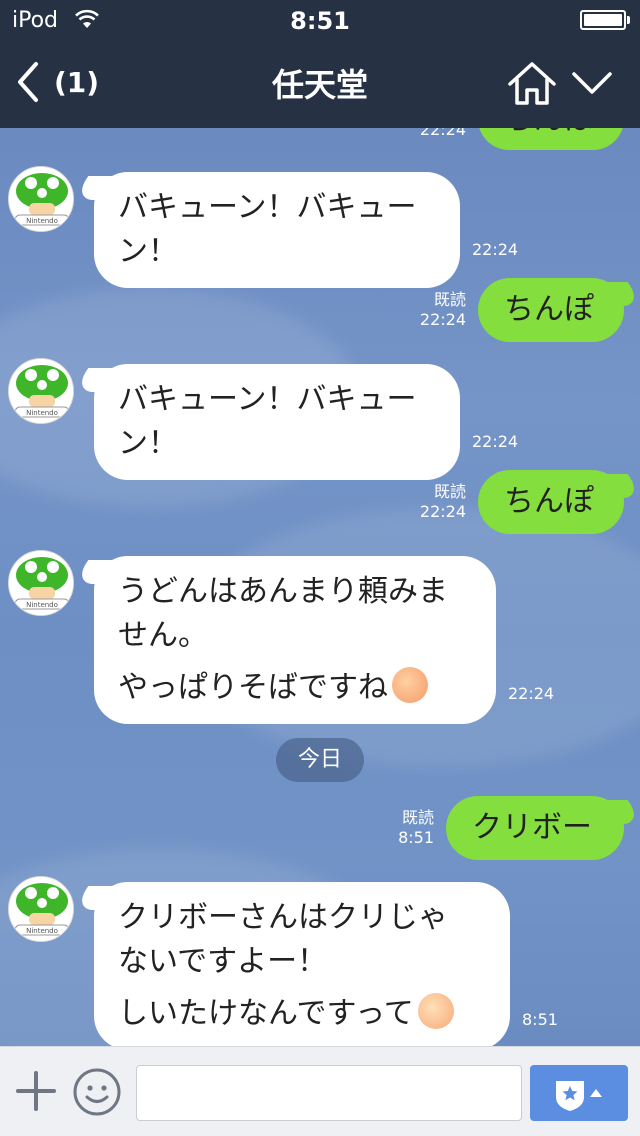 The height and width of the screenshot is (1136, 640). What do you see at coordinates (592, 83) in the screenshot?
I see `chevron-down-icon` at bounding box center [592, 83].